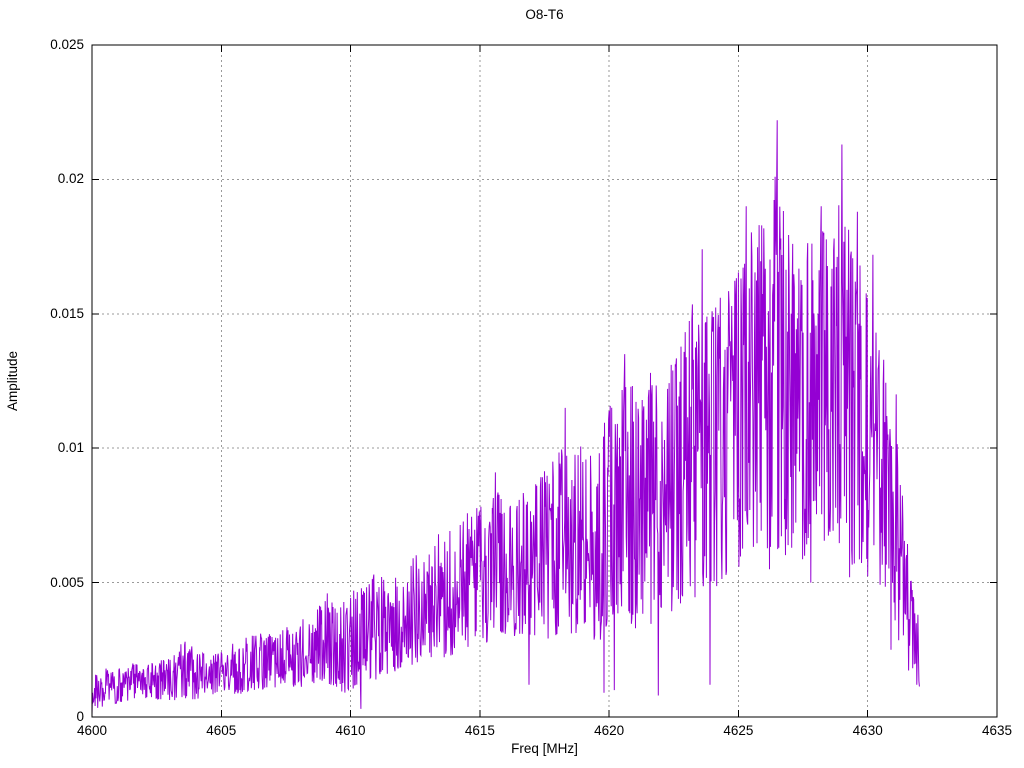 This screenshot has height=768, width=1024. Describe the element at coordinates (67, 44) in the screenshot. I see `y-tick-label: 0.025` at that location.